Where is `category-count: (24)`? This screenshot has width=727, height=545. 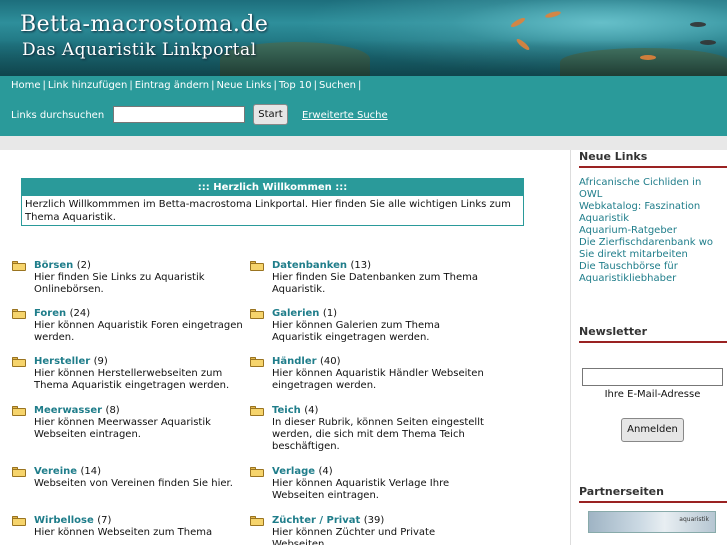 category-count: (24) is located at coordinates (80, 313).